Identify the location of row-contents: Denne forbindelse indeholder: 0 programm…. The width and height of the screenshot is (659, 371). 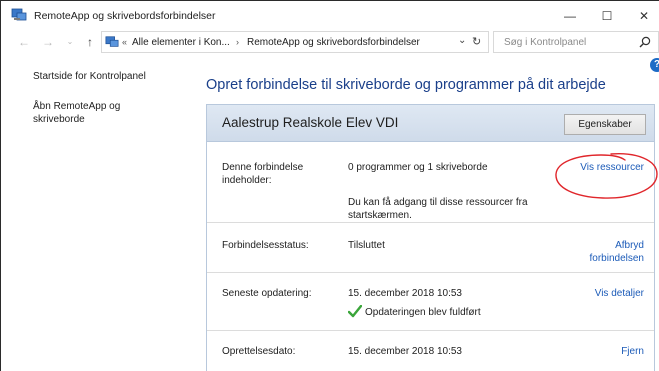
(430, 182).